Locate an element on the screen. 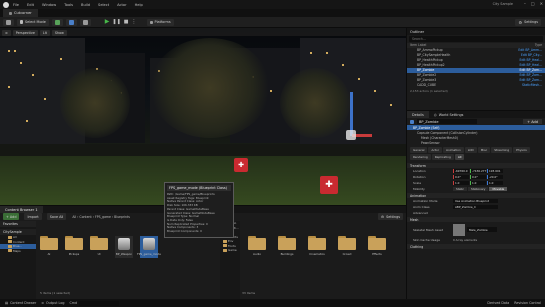 Image resolution: width=545 pixels, height=307 pixels. menu-help: Help is located at coordinates (139, 5).